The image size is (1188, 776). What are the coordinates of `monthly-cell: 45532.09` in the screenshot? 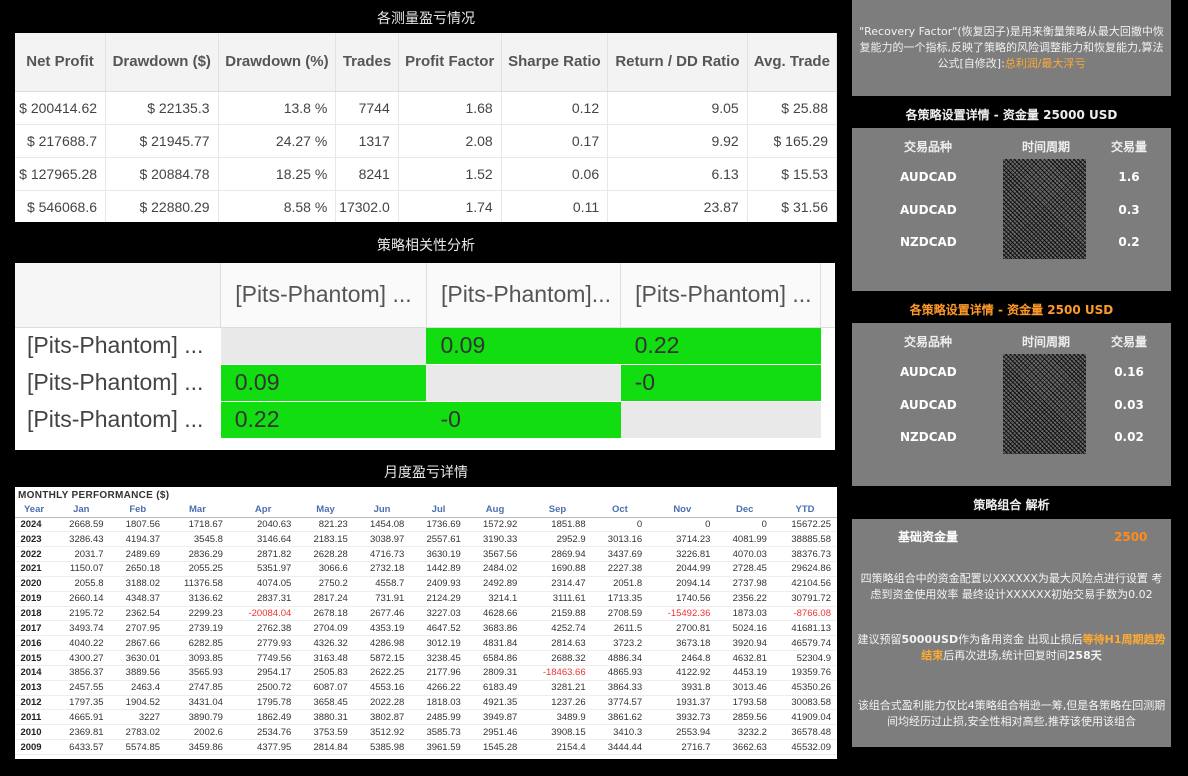 It's located at (804, 747).